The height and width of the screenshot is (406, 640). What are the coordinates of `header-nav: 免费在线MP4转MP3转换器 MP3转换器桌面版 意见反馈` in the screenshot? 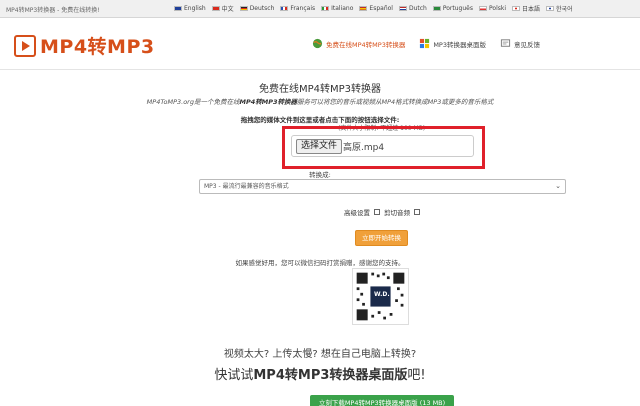 It's located at (426, 43).